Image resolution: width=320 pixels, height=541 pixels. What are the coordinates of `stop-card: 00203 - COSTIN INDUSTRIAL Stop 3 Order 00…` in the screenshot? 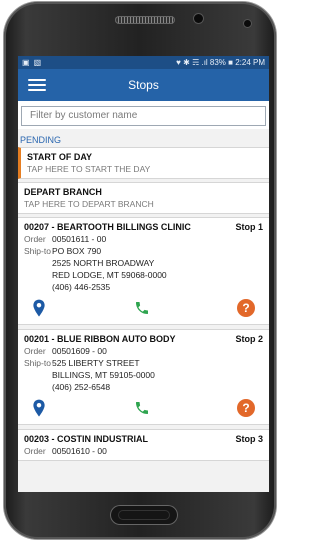 It's located at (143, 444).